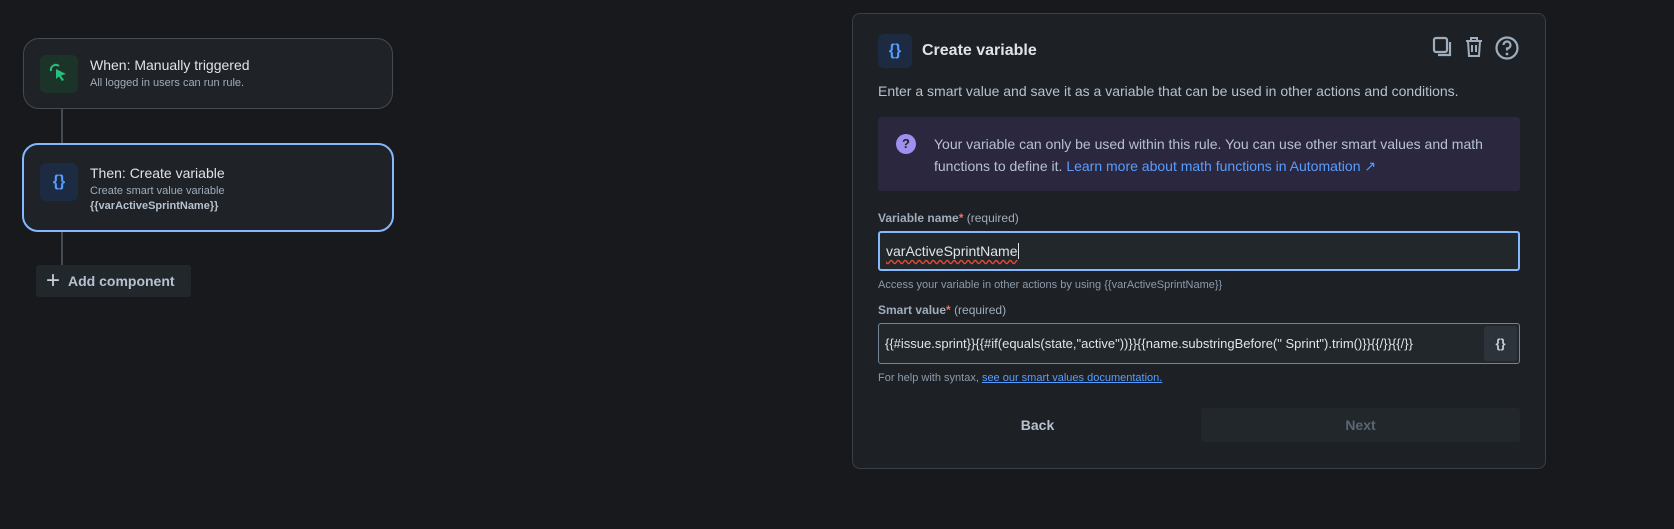 The width and height of the screenshot is (1674, 529). I want to click on plus-icon: +, so click(53, 280).